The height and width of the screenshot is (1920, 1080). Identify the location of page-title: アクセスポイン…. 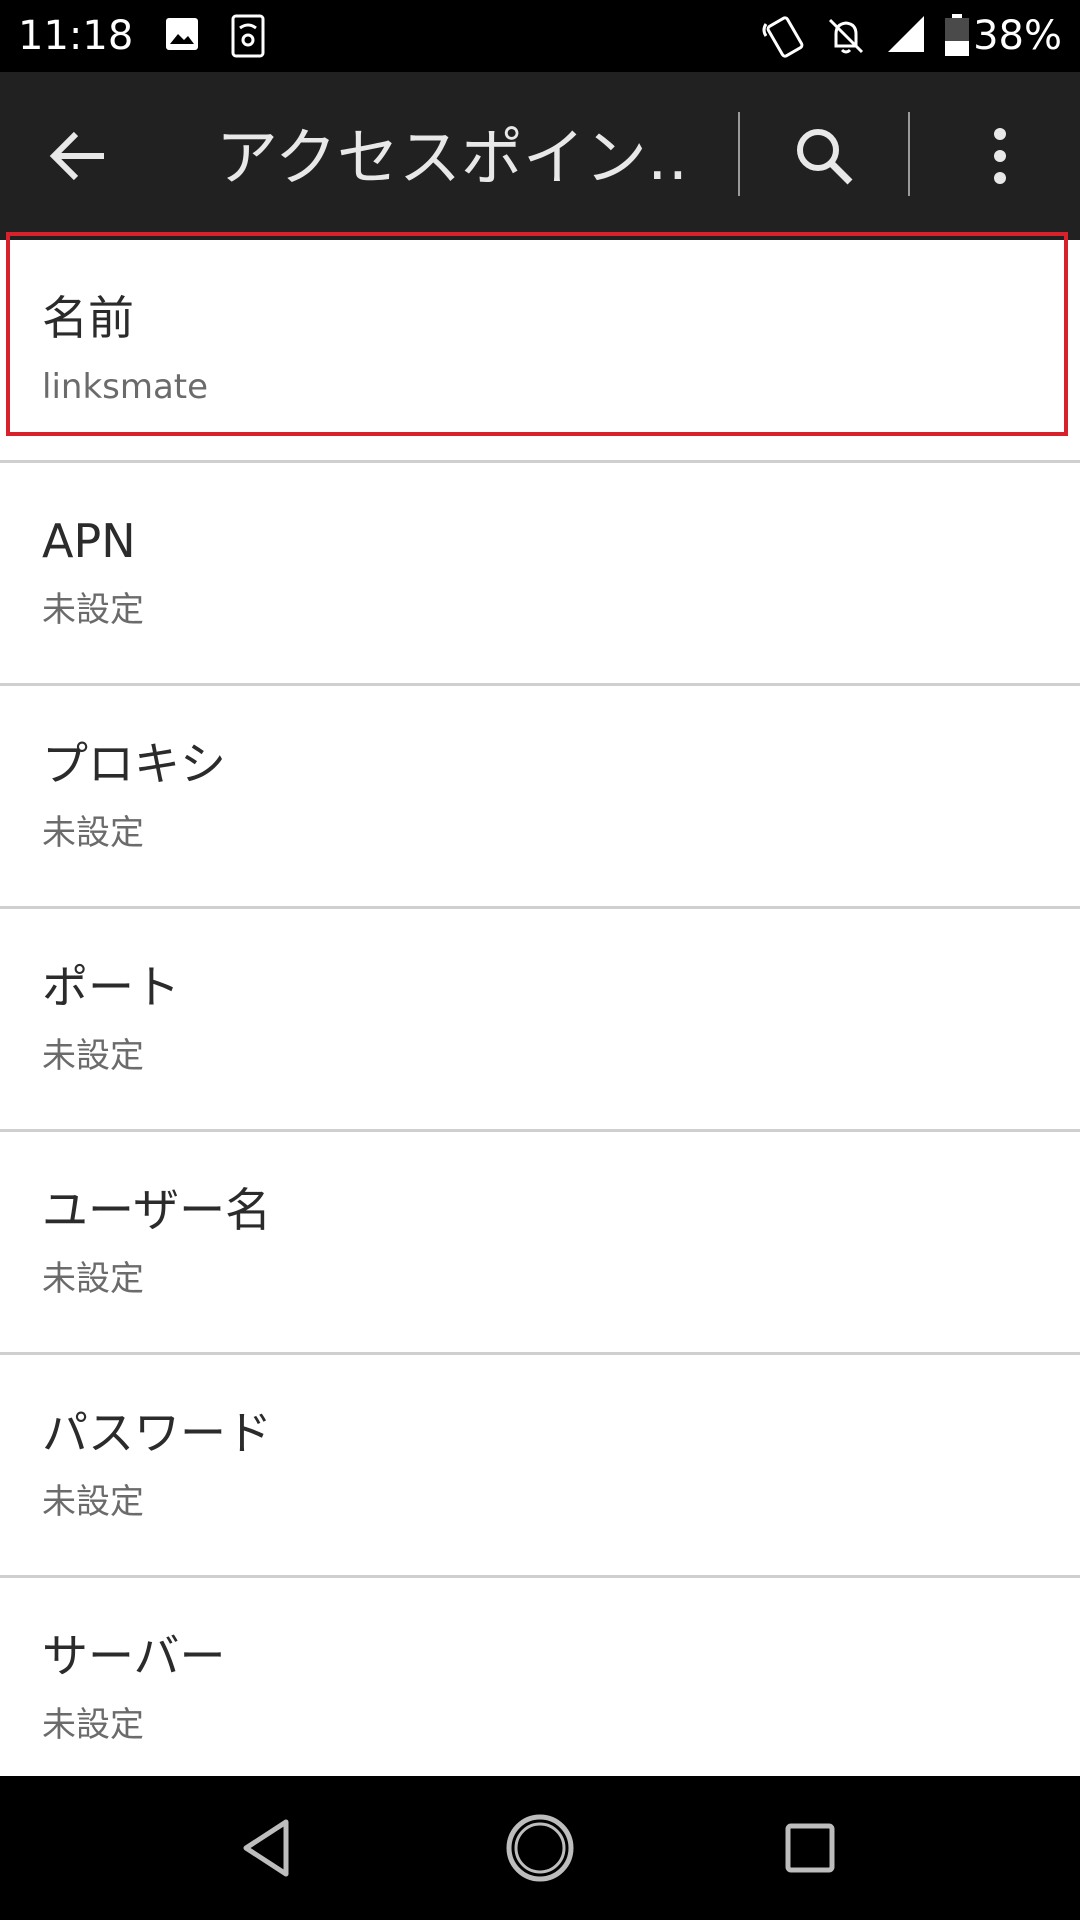
(451, 158).